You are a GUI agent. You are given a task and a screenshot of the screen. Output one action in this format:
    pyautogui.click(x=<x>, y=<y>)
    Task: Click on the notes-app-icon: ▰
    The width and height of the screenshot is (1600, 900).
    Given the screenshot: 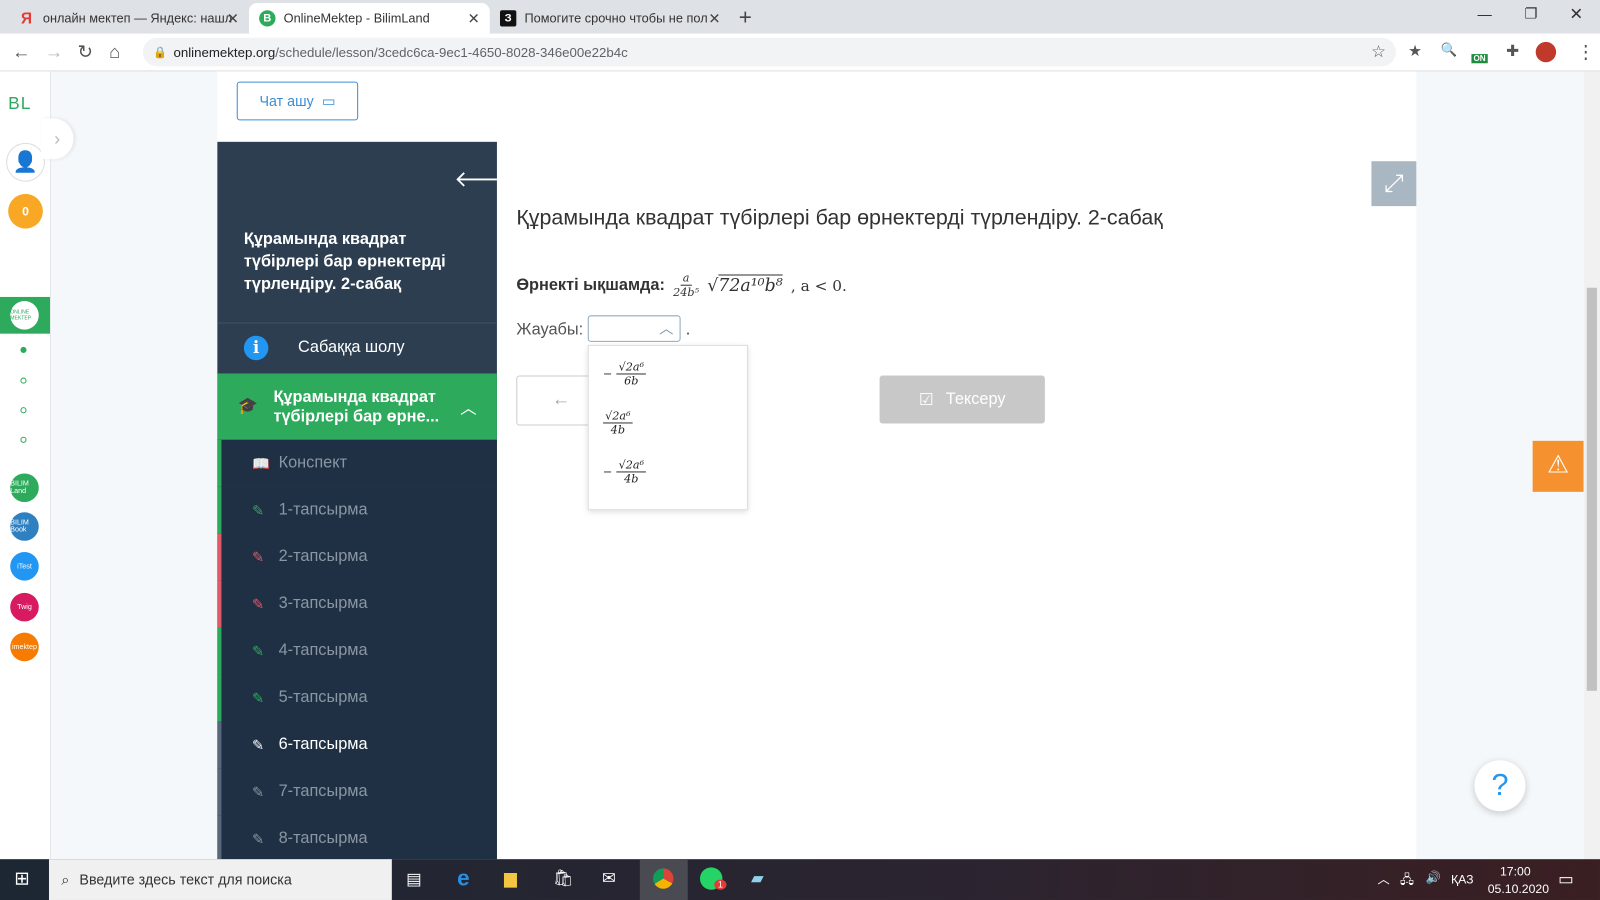 What is the action you would take?
    pyautogui.click(x=757, y=878)
    